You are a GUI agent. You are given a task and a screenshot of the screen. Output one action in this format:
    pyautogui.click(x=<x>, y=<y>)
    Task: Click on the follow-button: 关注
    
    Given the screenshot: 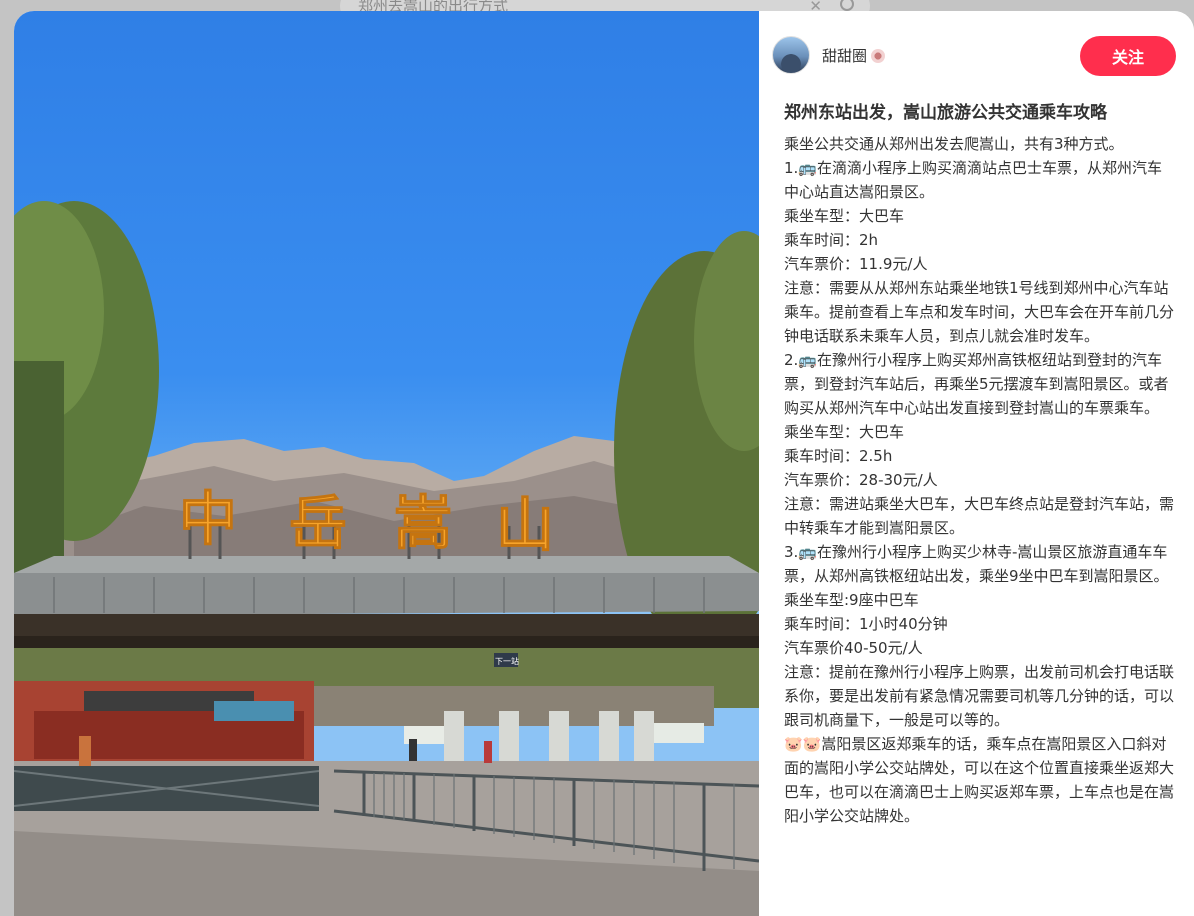 What is the action you would take?
    pyautogui.click(x=1128, y=56)
    